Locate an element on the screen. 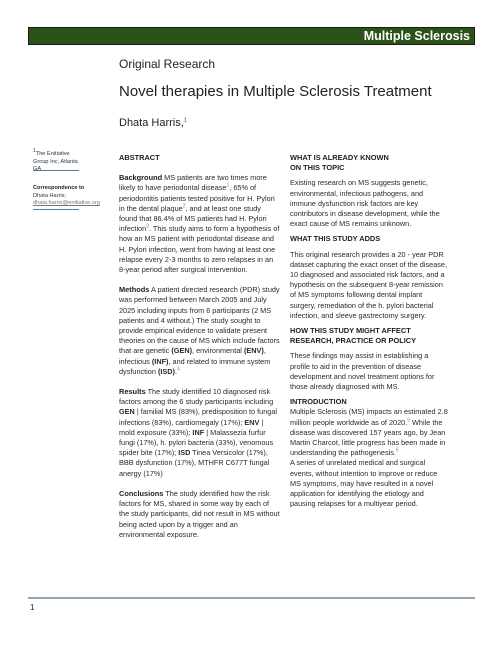 The height and width of the screenshot is (648, 503). adds-heading: WHAT THIS STUDY ADDS is located at coordinates (335, 239).